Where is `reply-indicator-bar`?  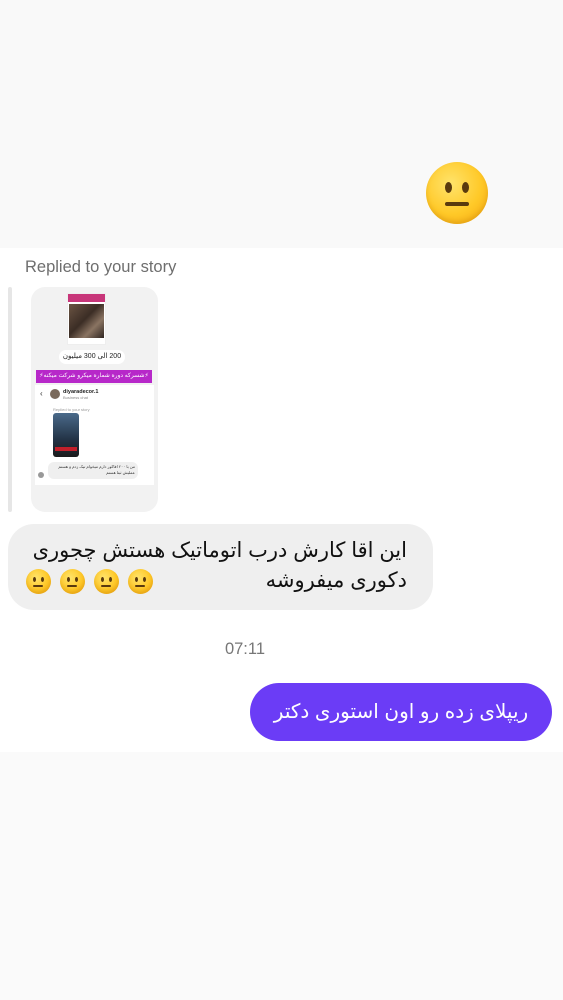 reply-indicator-bar is located at coordinates (10, 399).